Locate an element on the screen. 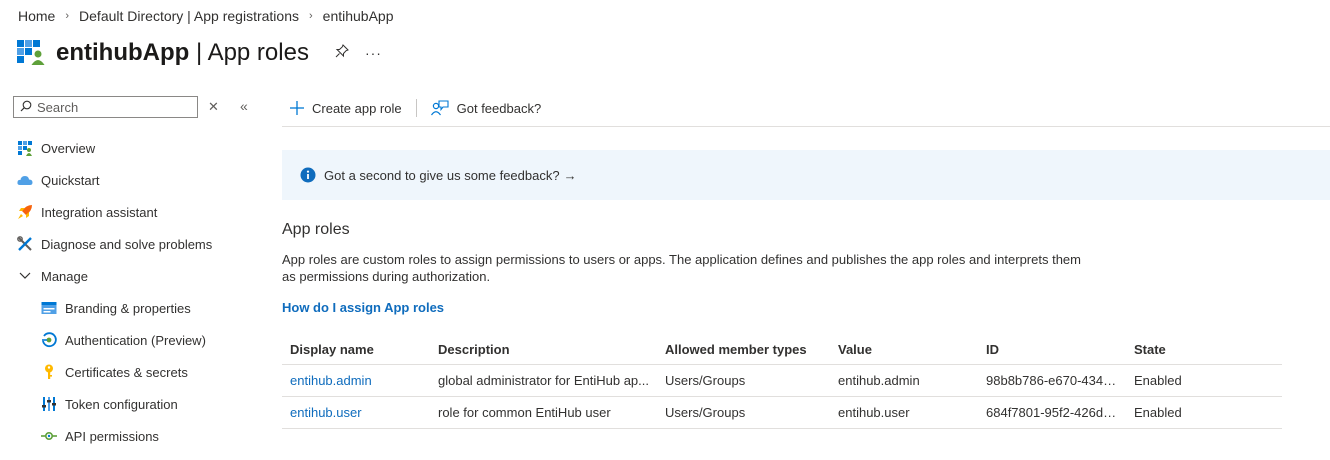  sidebar-item-quickstart: Quickstart is located at coordinates (141, 180).